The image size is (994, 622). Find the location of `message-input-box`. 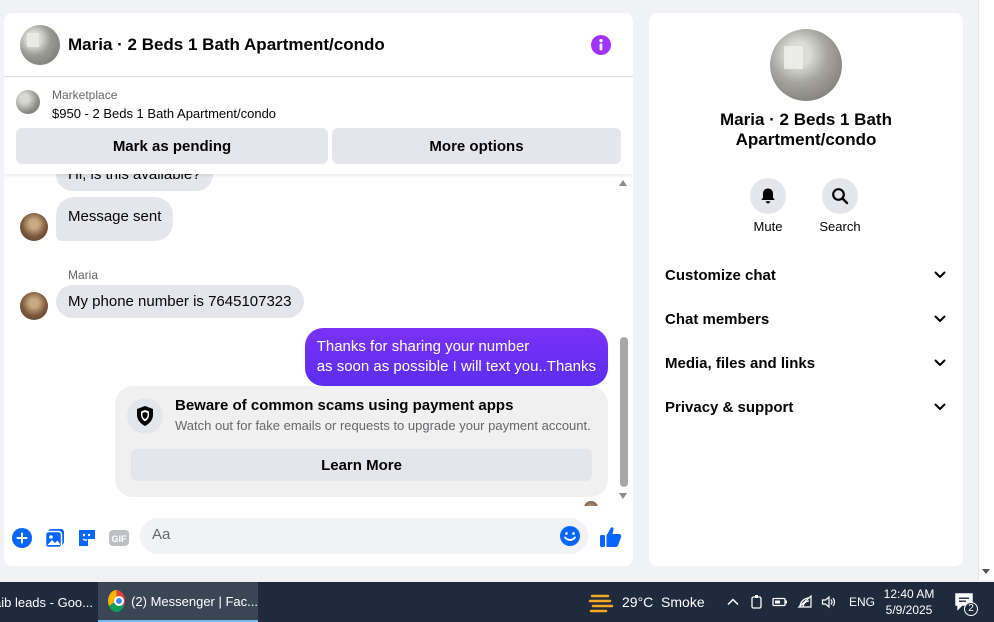

message-input-box is located at coordinates (364, 536).